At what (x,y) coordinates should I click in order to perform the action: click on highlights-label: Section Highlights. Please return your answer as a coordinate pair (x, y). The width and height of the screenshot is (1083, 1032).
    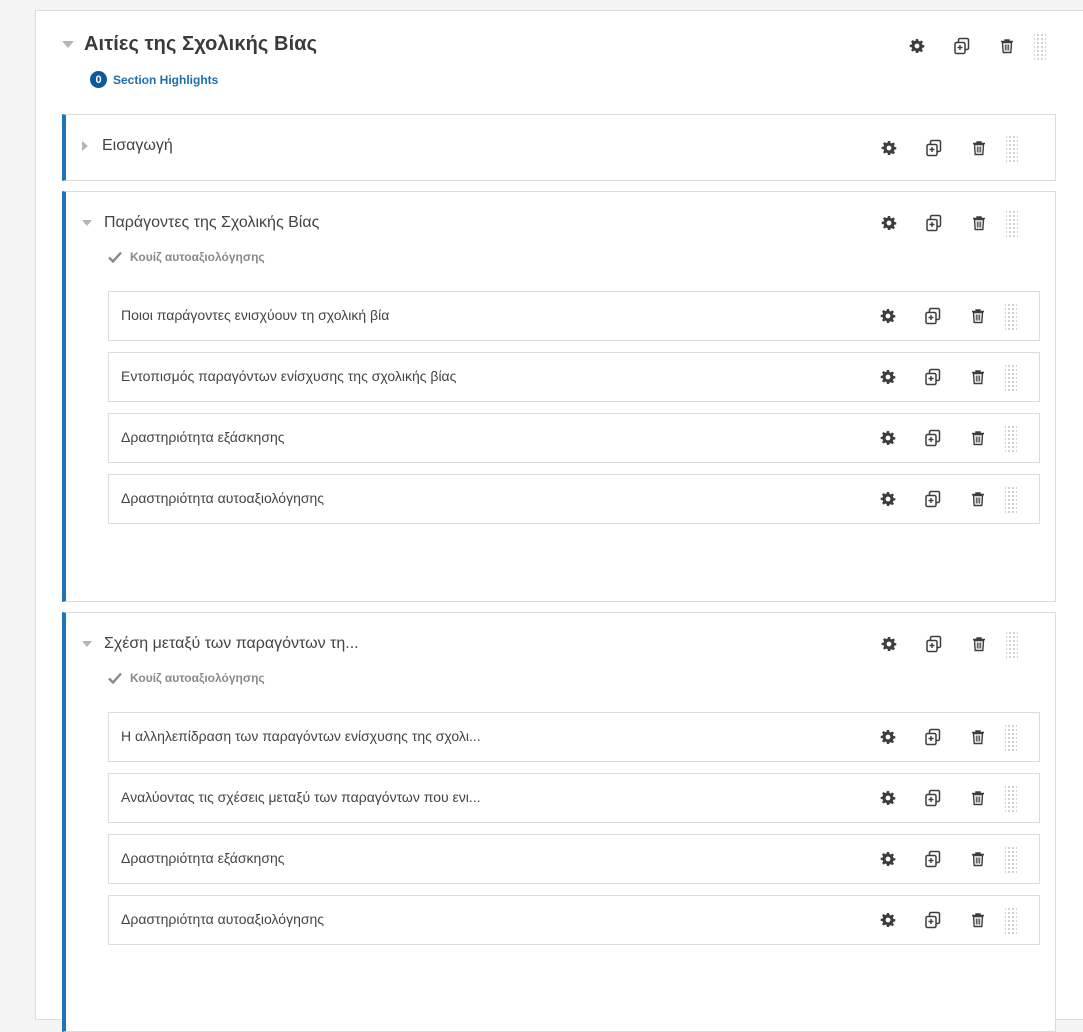
    Looking at the image, I should click on (166, 79).